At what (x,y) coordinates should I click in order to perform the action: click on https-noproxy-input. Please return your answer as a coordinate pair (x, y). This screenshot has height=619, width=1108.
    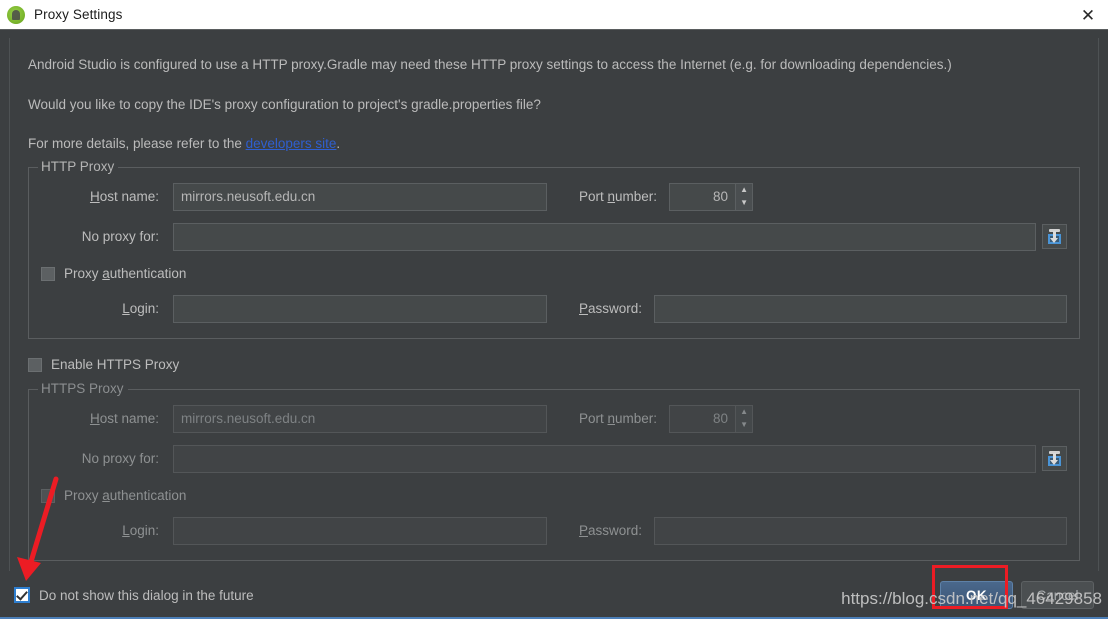
    Looking at the image, I should click on (604, 458).